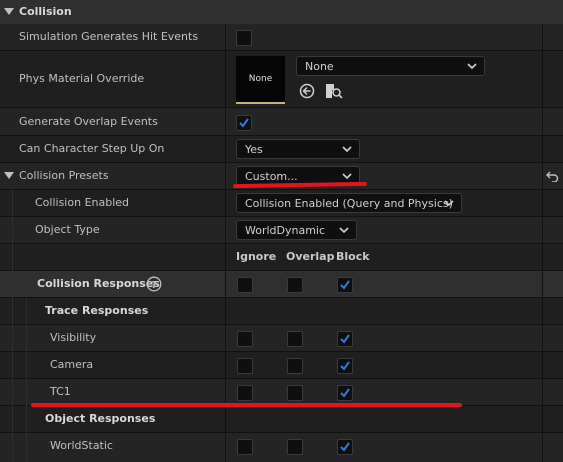  Describe the element at coordinates (295, 285) in the screenshot. I see `all-overlap-checkbox` at that location.